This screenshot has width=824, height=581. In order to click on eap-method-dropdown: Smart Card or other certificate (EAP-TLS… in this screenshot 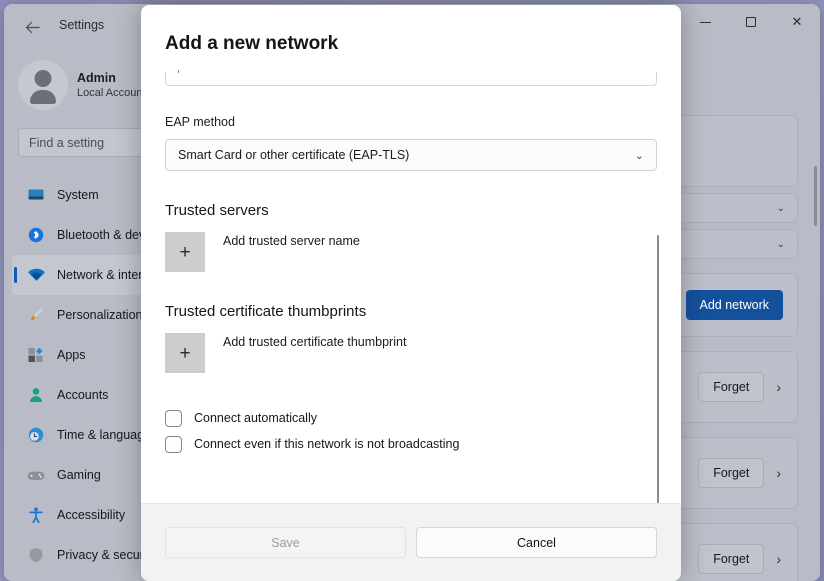, I will do `click(411, 155)`.